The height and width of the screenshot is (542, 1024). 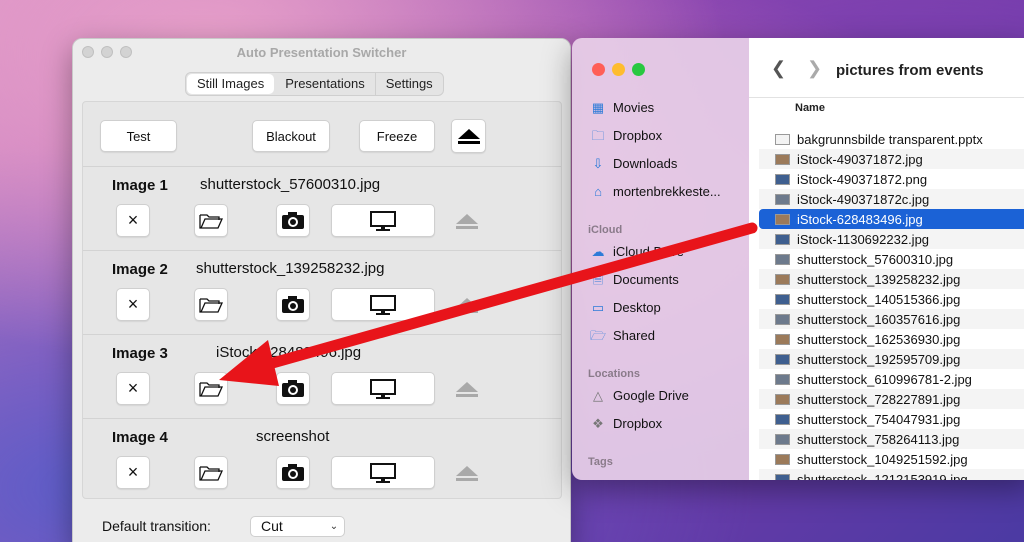 I want to click on tab-settings: Settings, so click(x=409, y=84).